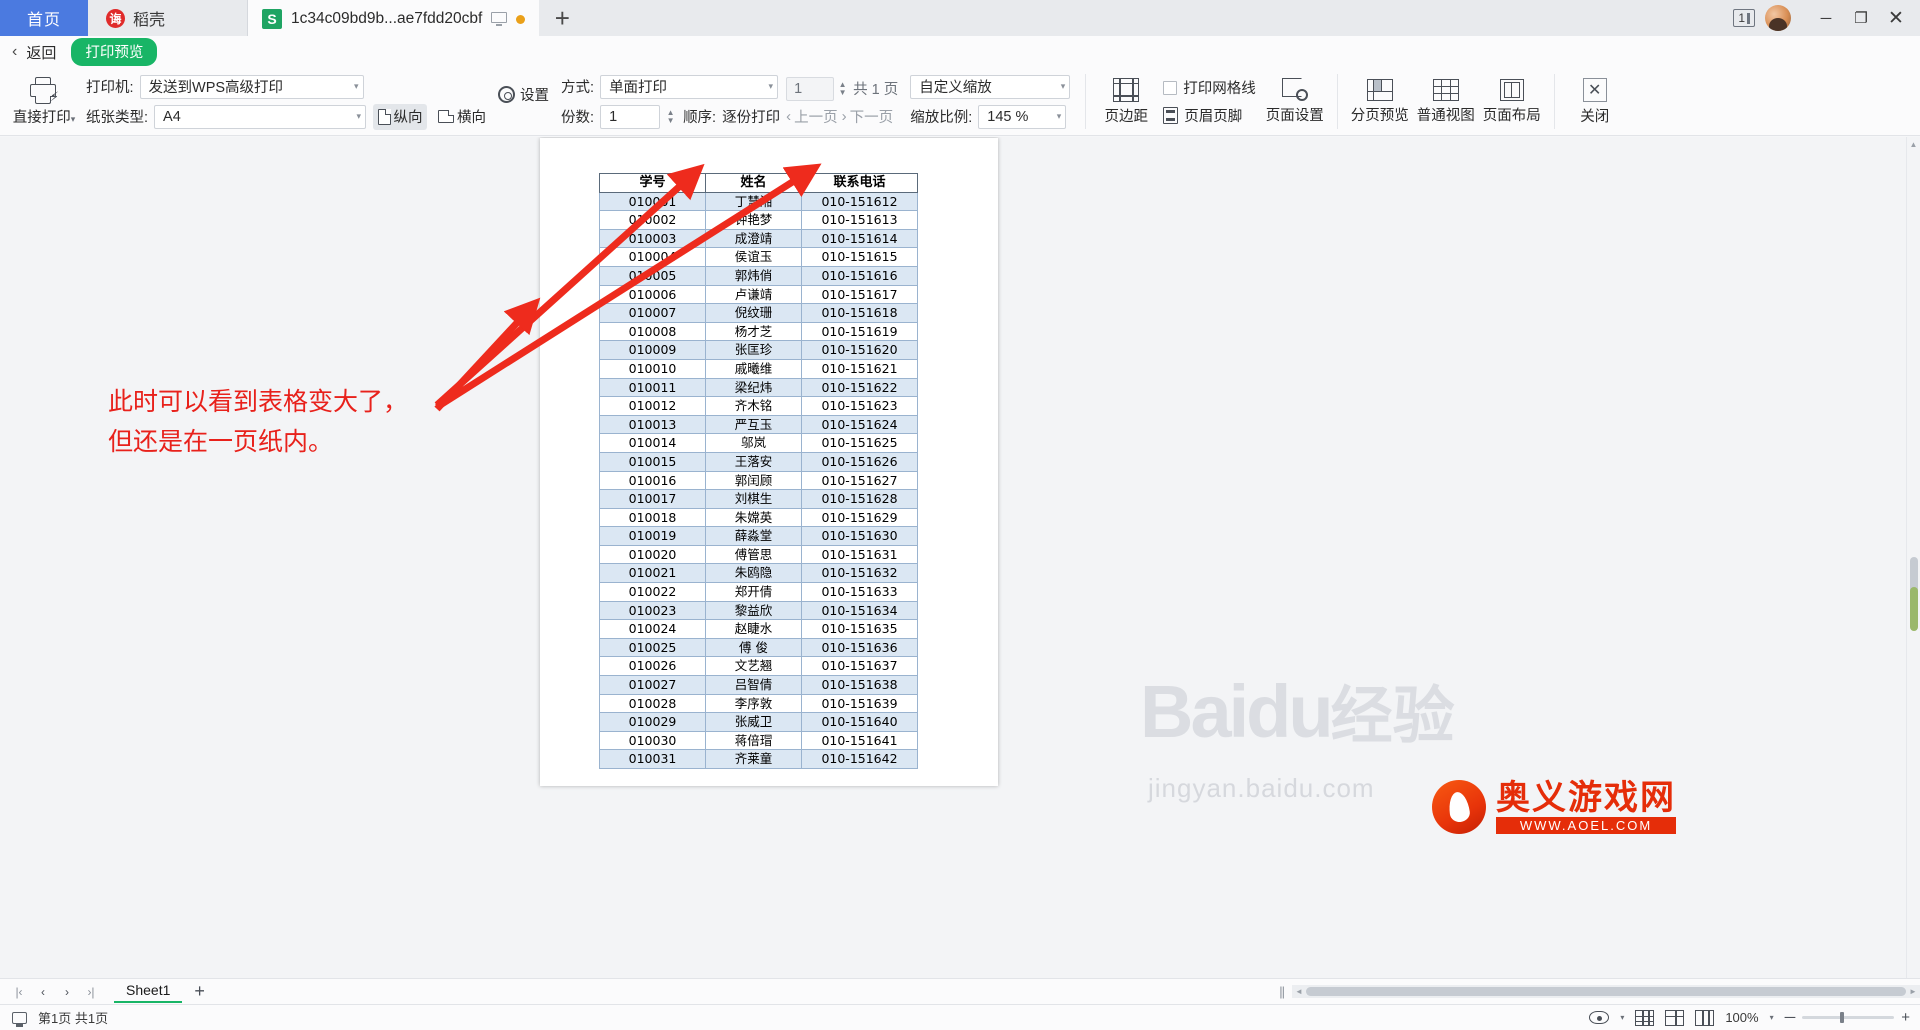  Describe the element at coordinates (400, 116) in the screenshot. I see `orientation-portrait-button: 纵向` at that location.